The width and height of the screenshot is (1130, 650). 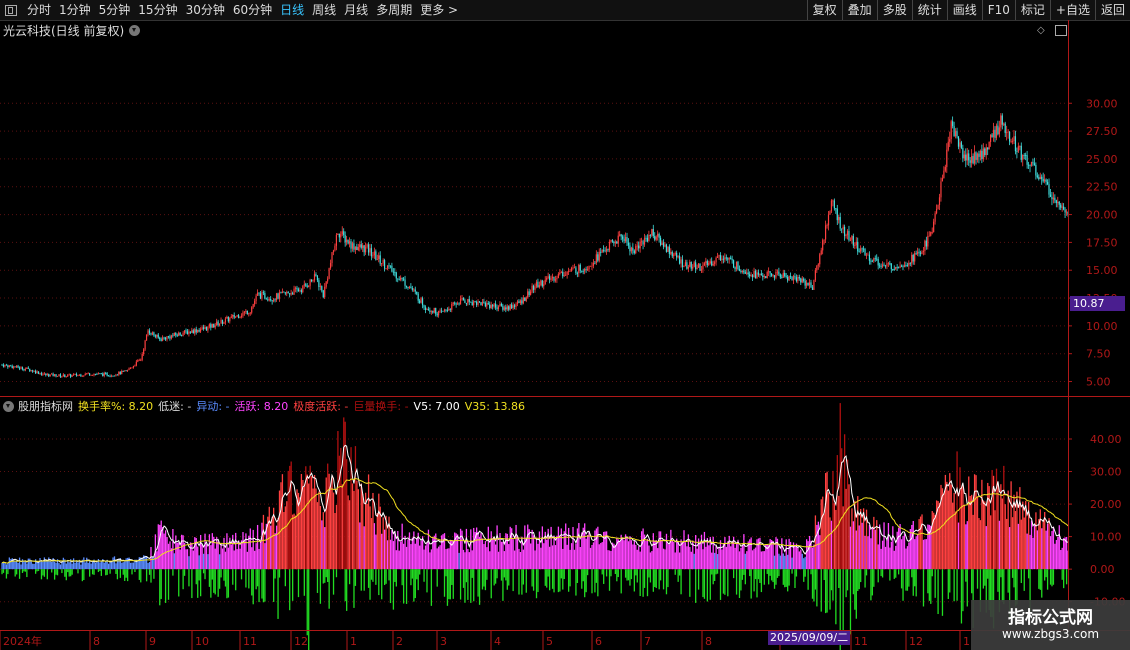 What do you see at coordinates (75, 10) in the screenshot?
I see `tab-period-1: 1分钟` at bounding box center [75, 10].